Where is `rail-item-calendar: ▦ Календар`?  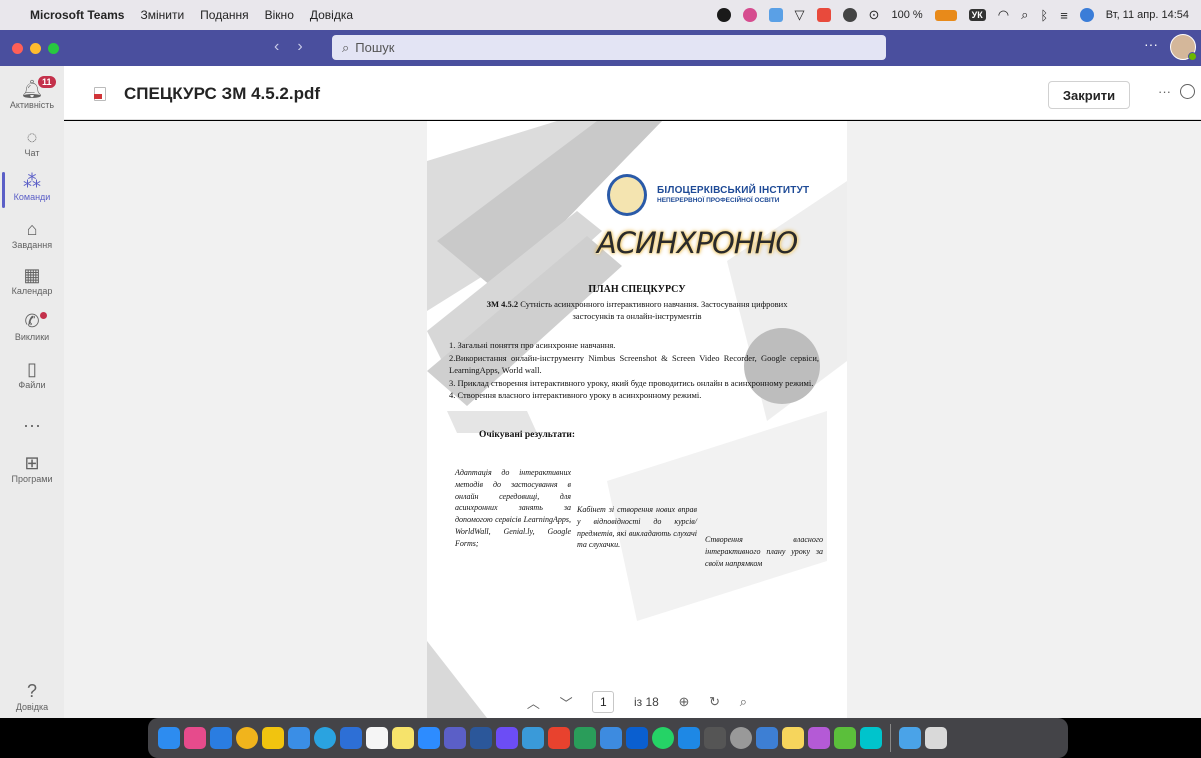 rail-item-calendar: ▦ Календар is located at coordinates (32, 280).